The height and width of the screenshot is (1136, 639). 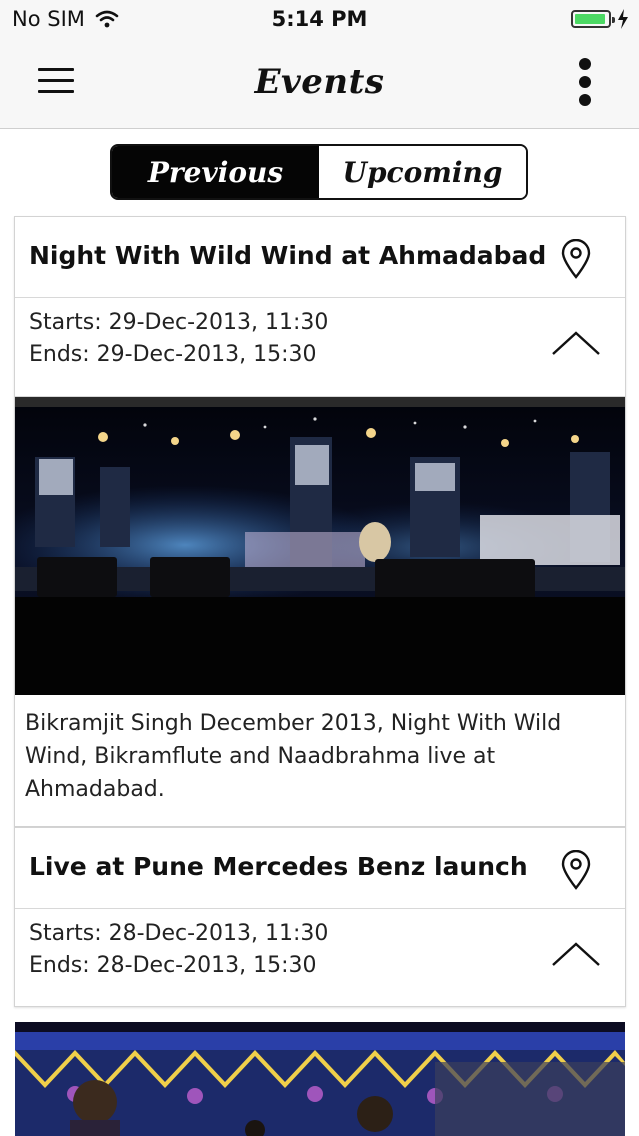 I want to click on page-title: Events, so click(x=319, y=82).